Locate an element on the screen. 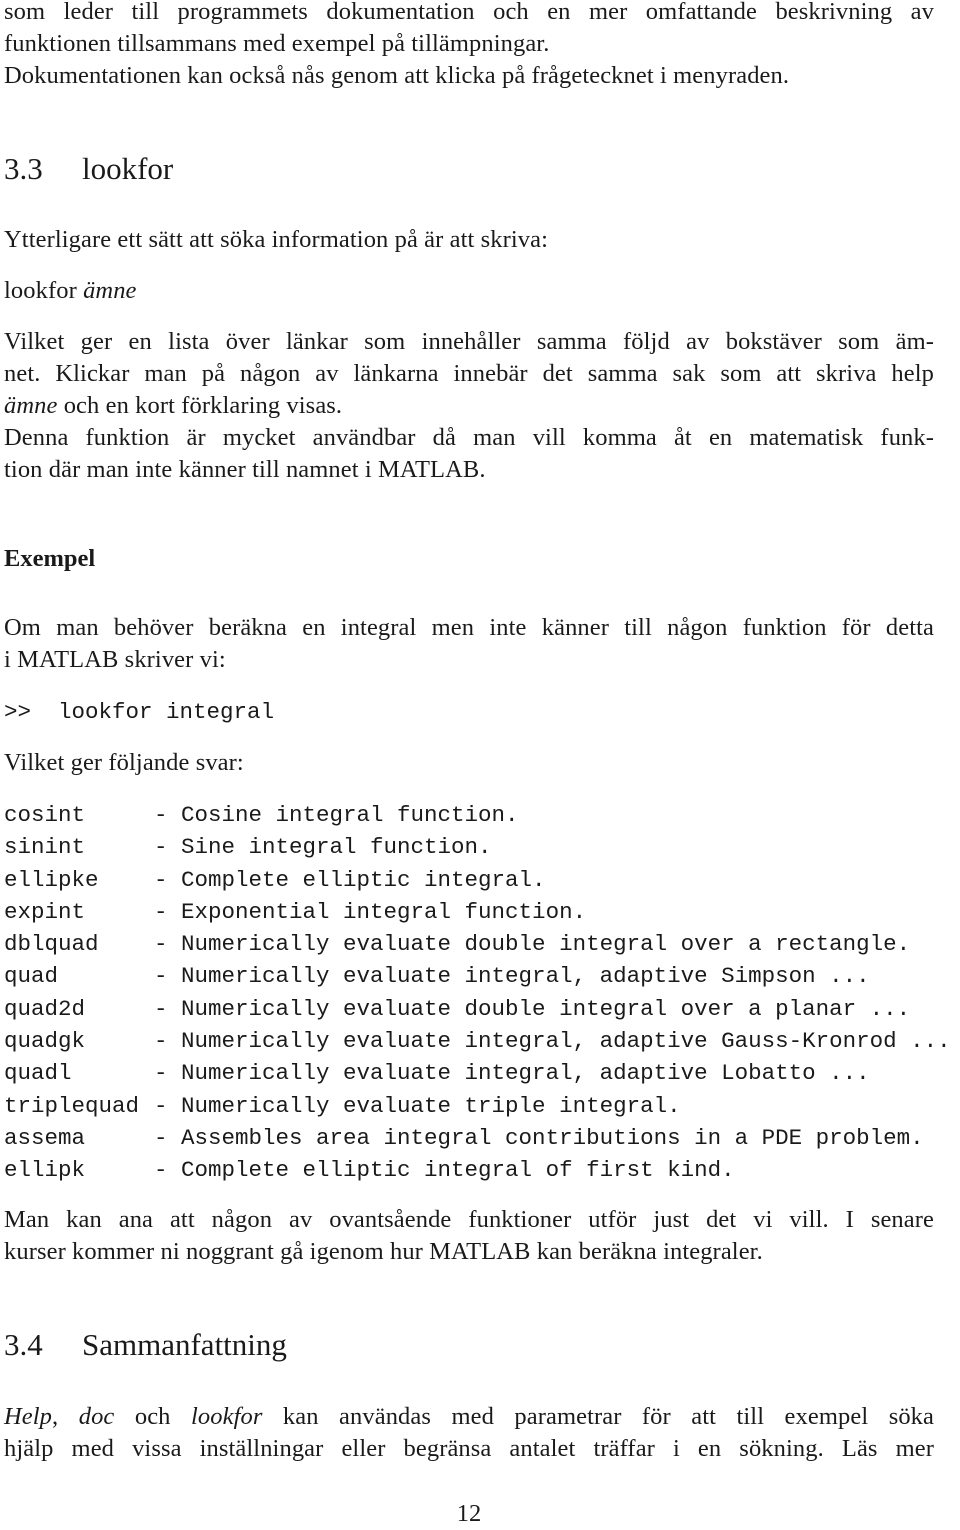 The height and width of the screenshot is (1530, 960). syntax-argument: ämne is located at coordinates (110, 290).